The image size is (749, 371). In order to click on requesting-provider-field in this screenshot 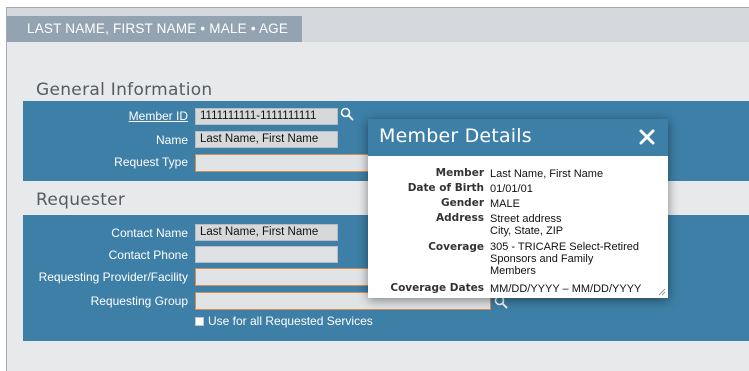, I will do `click(285, 277)`.